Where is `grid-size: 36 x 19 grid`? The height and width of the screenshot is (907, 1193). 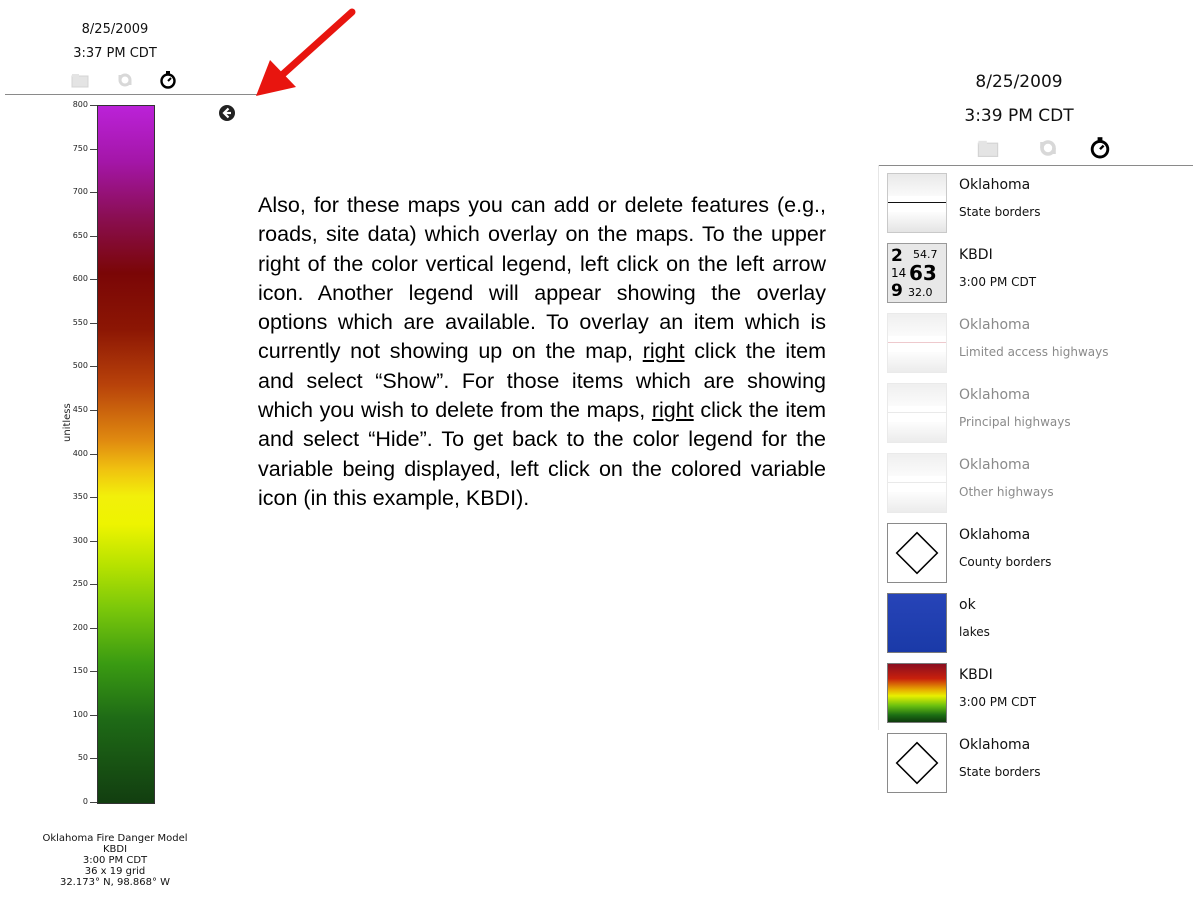
grid-size: 36 x 19 grid is located at coordinates (115, 871).